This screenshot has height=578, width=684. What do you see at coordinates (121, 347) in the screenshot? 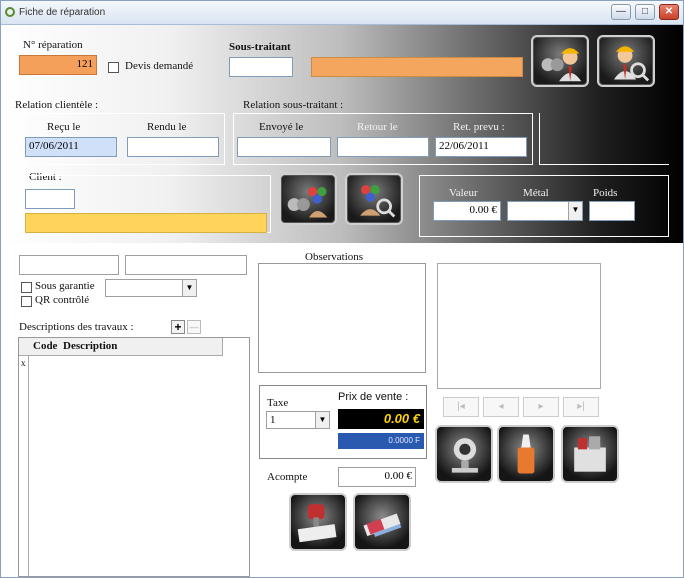
I see `grid-header: Code Description` at bounding box center [121, 347].